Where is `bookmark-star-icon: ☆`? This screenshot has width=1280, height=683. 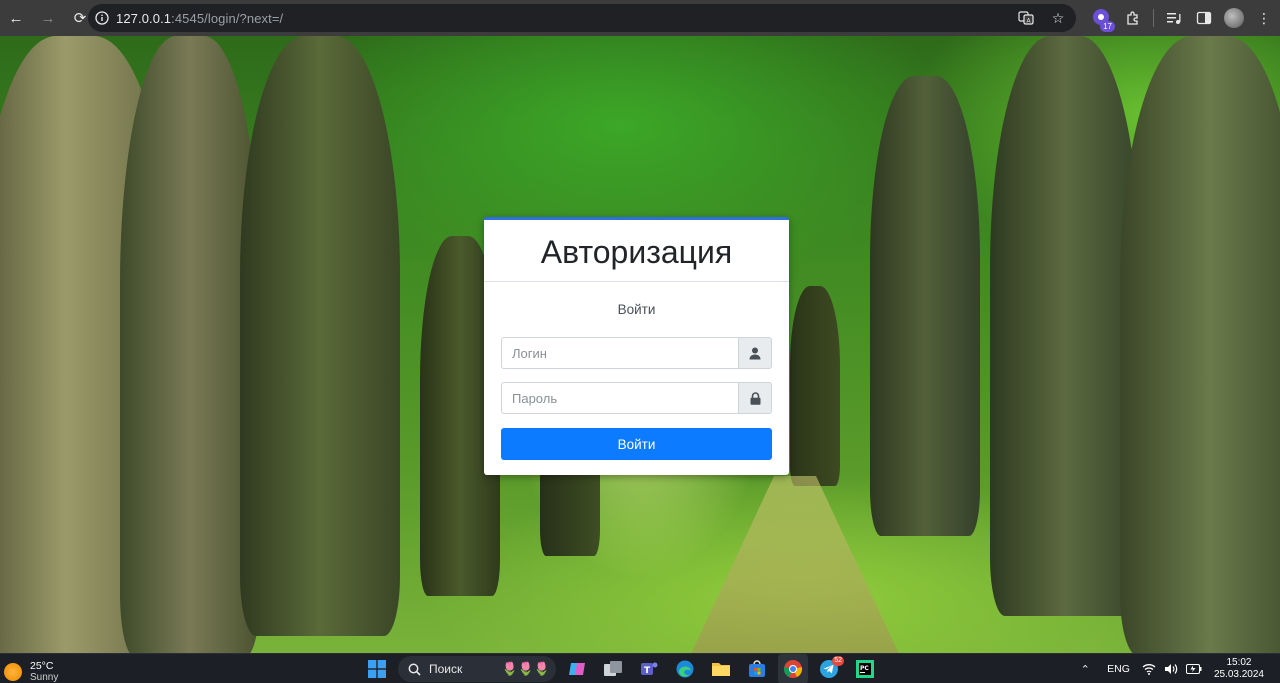 bookmark-star-icon: ☆ is located at coordinates (1058, 18).